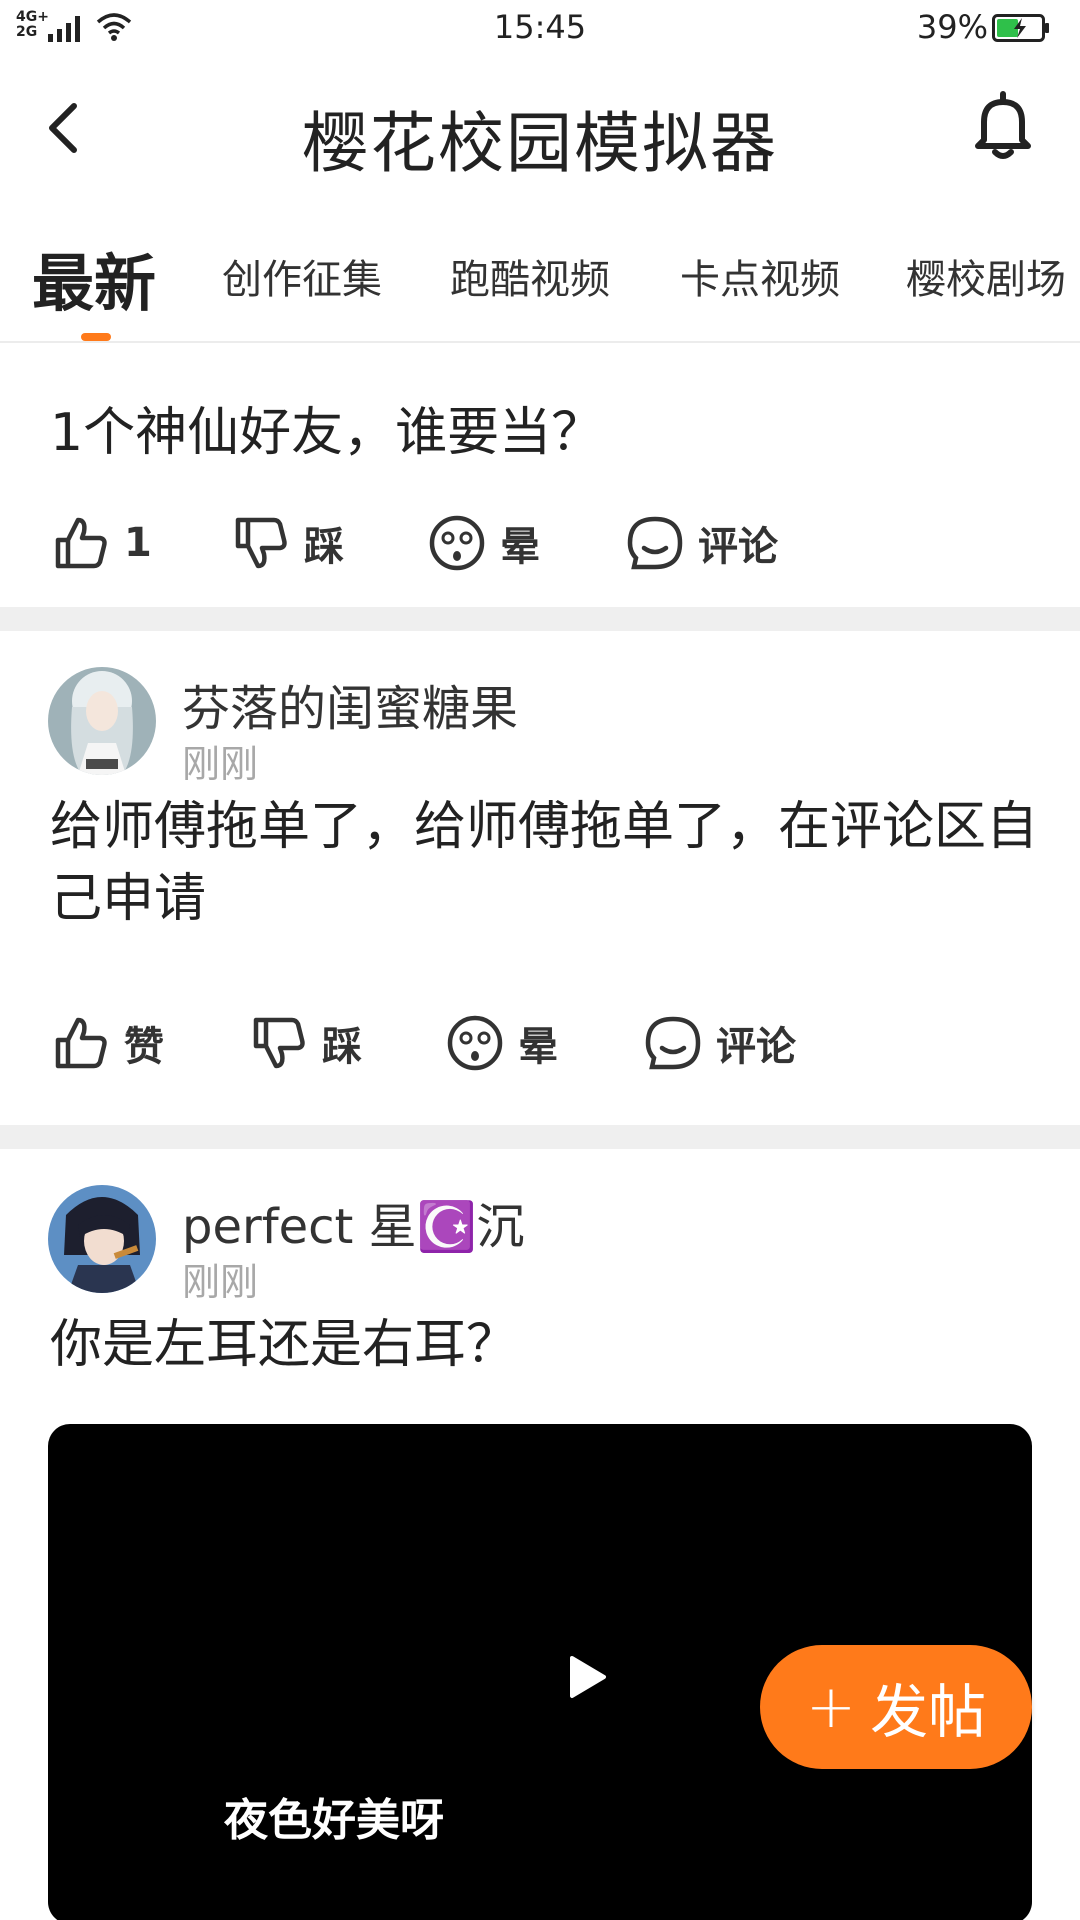 This screenshot has height=1920, width=1080. Describe the element at coordinates (540, 28) in the screenshot. I see `status-bar: 4G+ 2G 15:45 39%` at that location.